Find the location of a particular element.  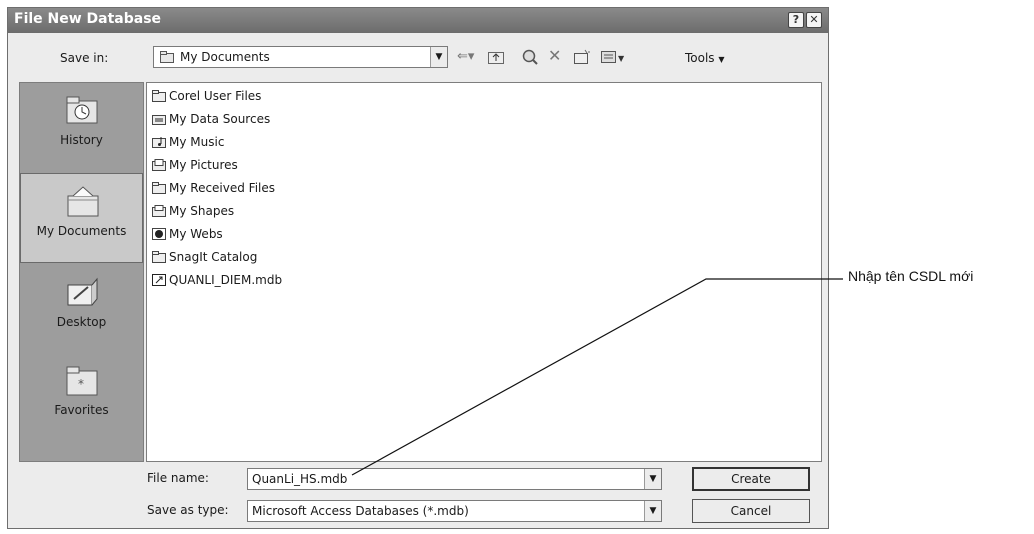

annotation-label: Nhập tên CSDL mới is located at coordinates (911, 276).